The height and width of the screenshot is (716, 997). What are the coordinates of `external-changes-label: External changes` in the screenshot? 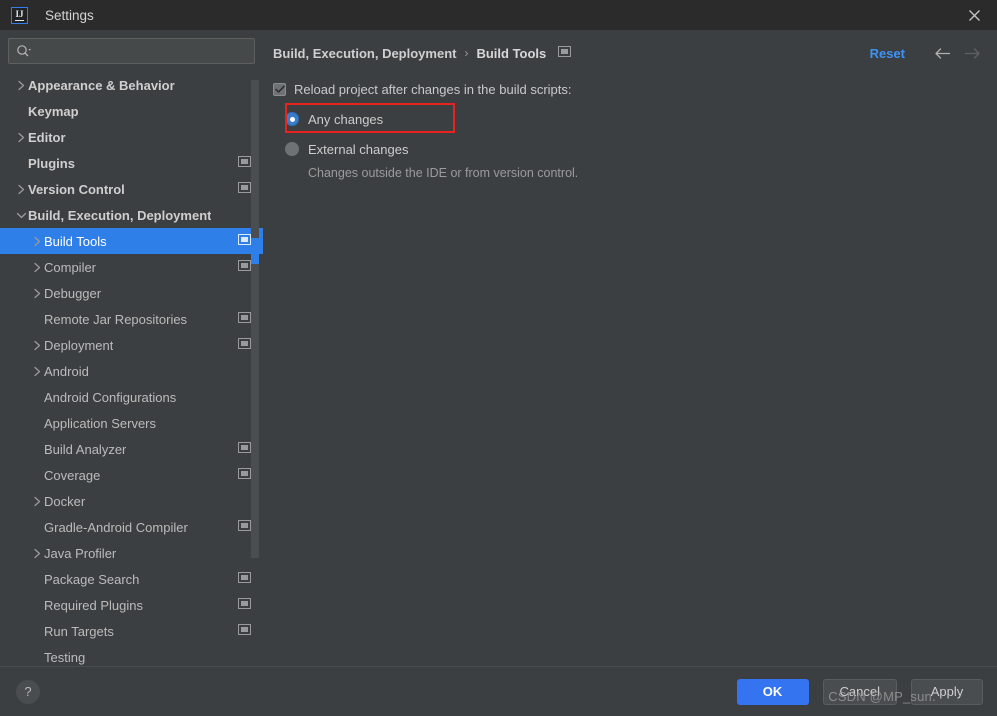 It's located at (358, 149).